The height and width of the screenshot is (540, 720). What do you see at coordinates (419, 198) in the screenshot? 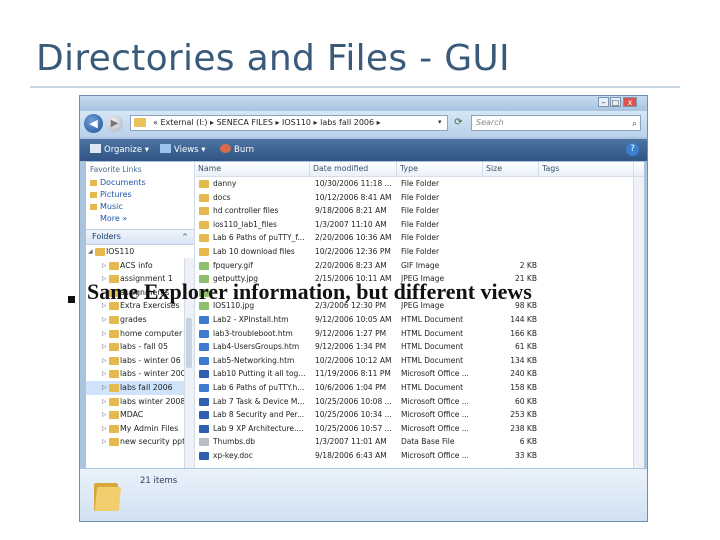
I see `file-row: docs 10/12/2006 8:41 AM File Folder` at bounding box center [419, 198].